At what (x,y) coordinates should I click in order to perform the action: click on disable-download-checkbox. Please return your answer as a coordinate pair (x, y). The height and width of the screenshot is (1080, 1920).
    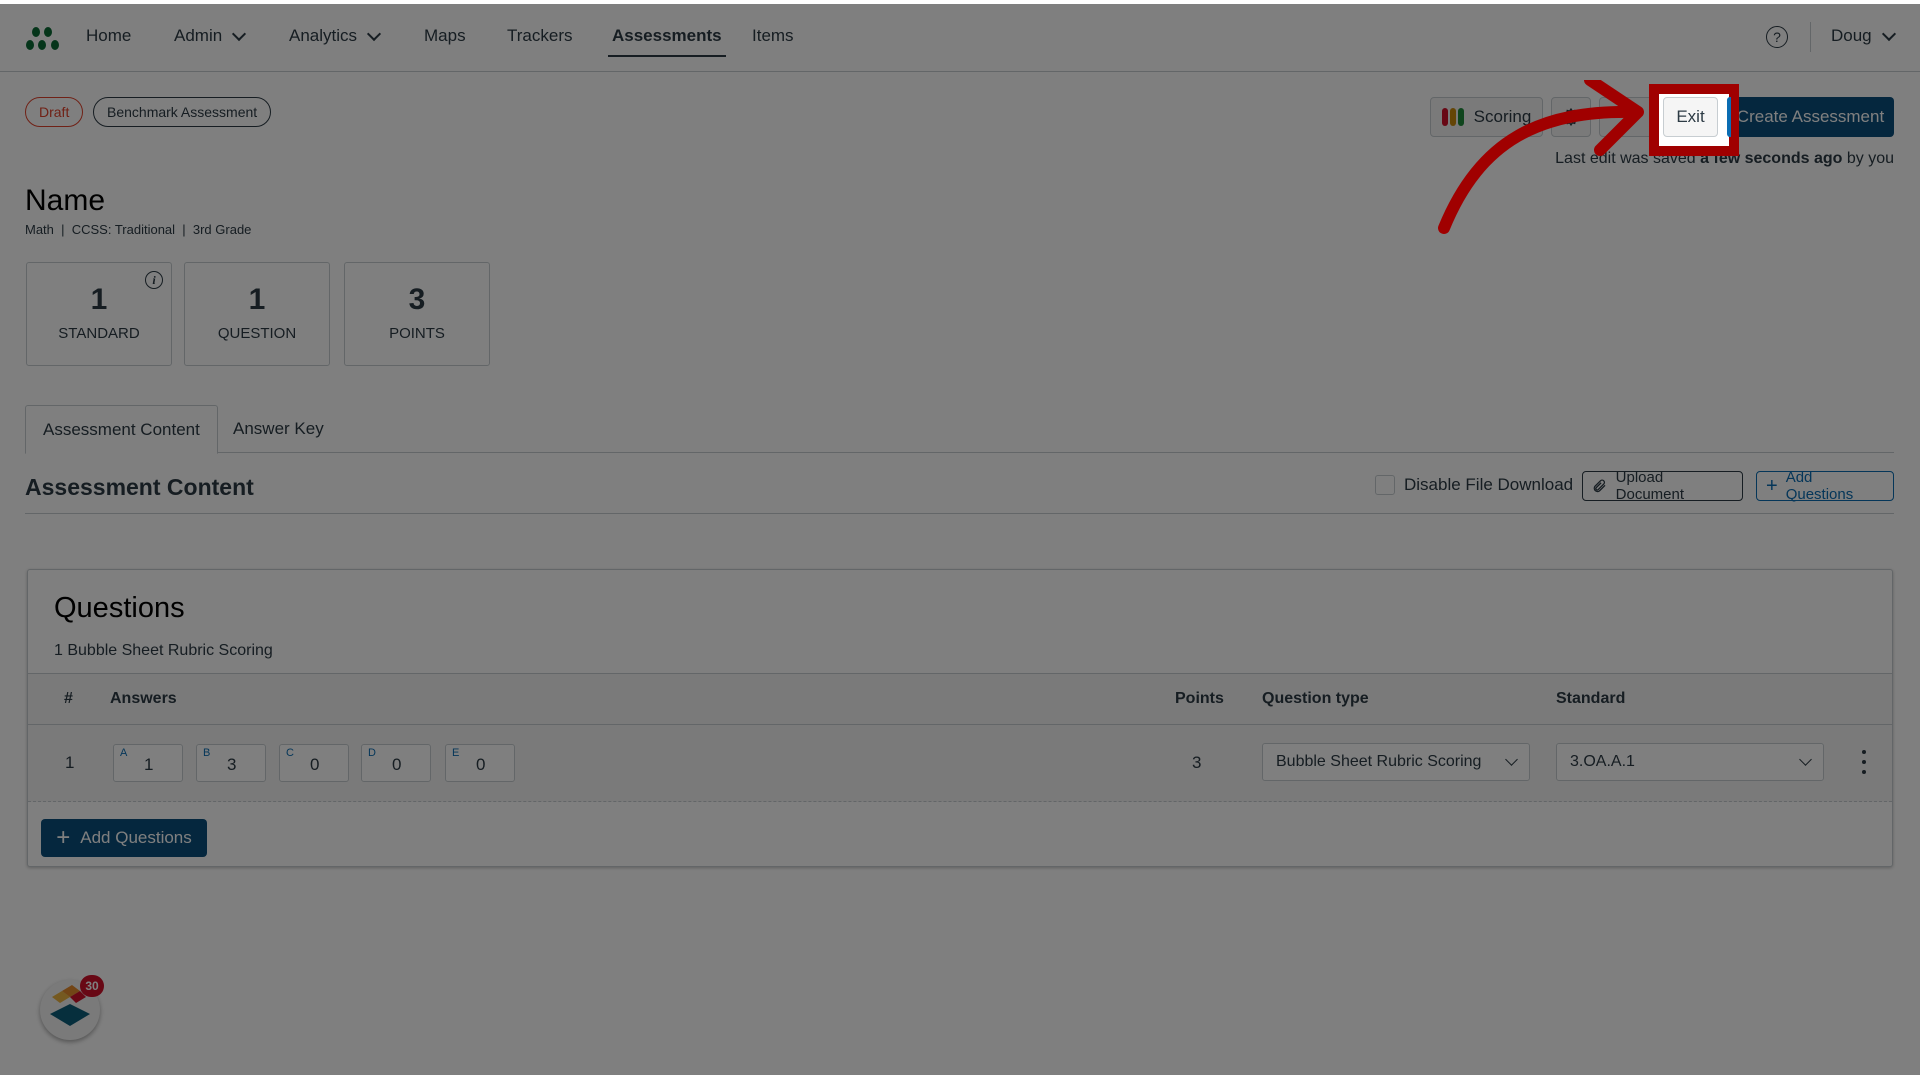
    Looking at the image, I should click on (1385, 485).